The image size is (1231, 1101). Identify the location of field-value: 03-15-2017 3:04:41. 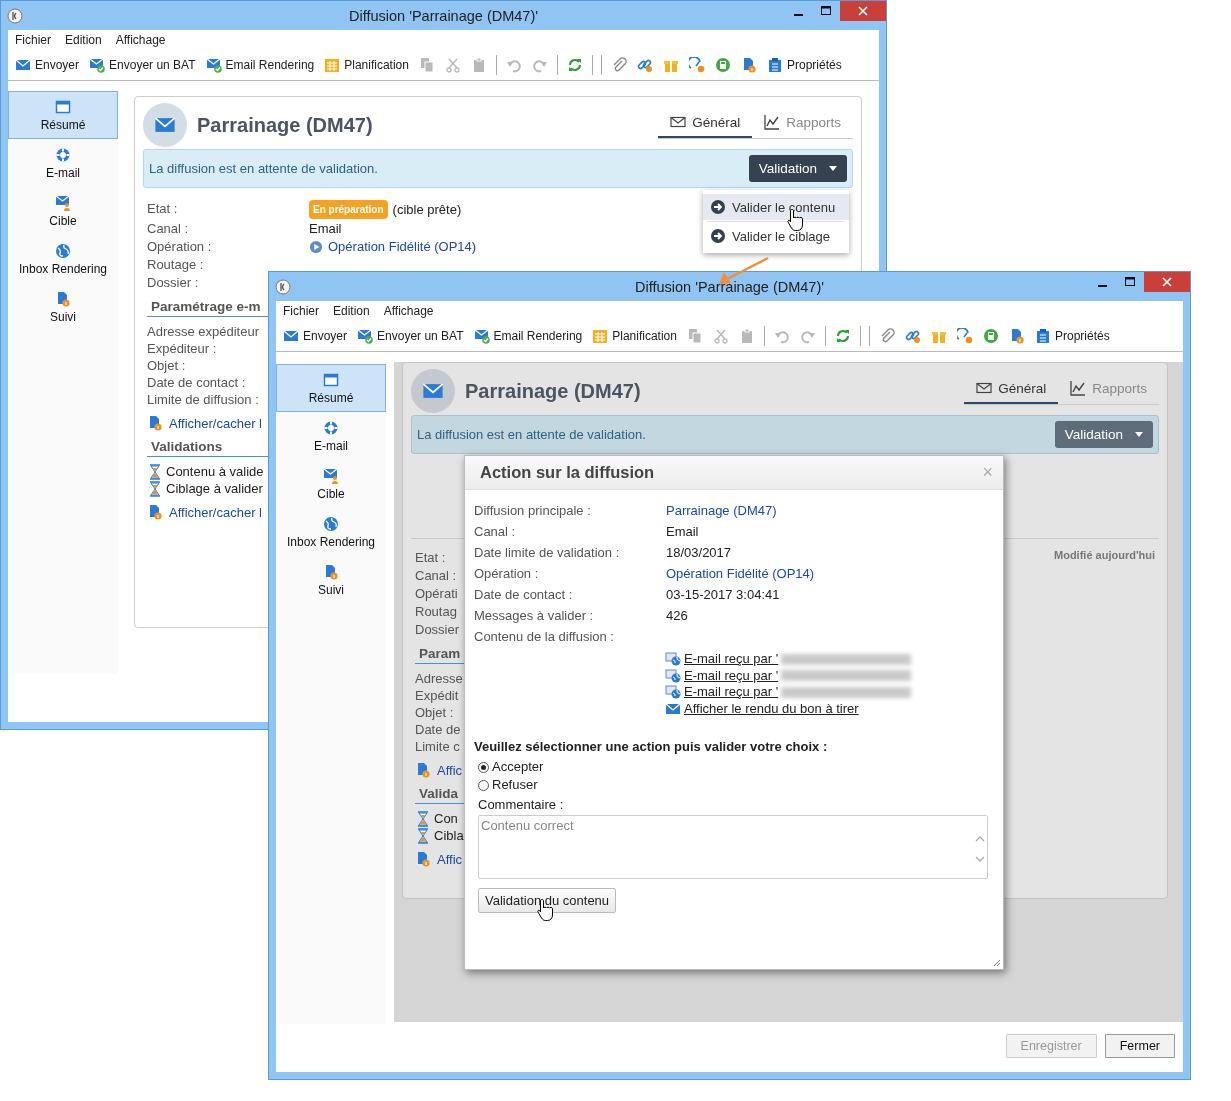
(723, 595).